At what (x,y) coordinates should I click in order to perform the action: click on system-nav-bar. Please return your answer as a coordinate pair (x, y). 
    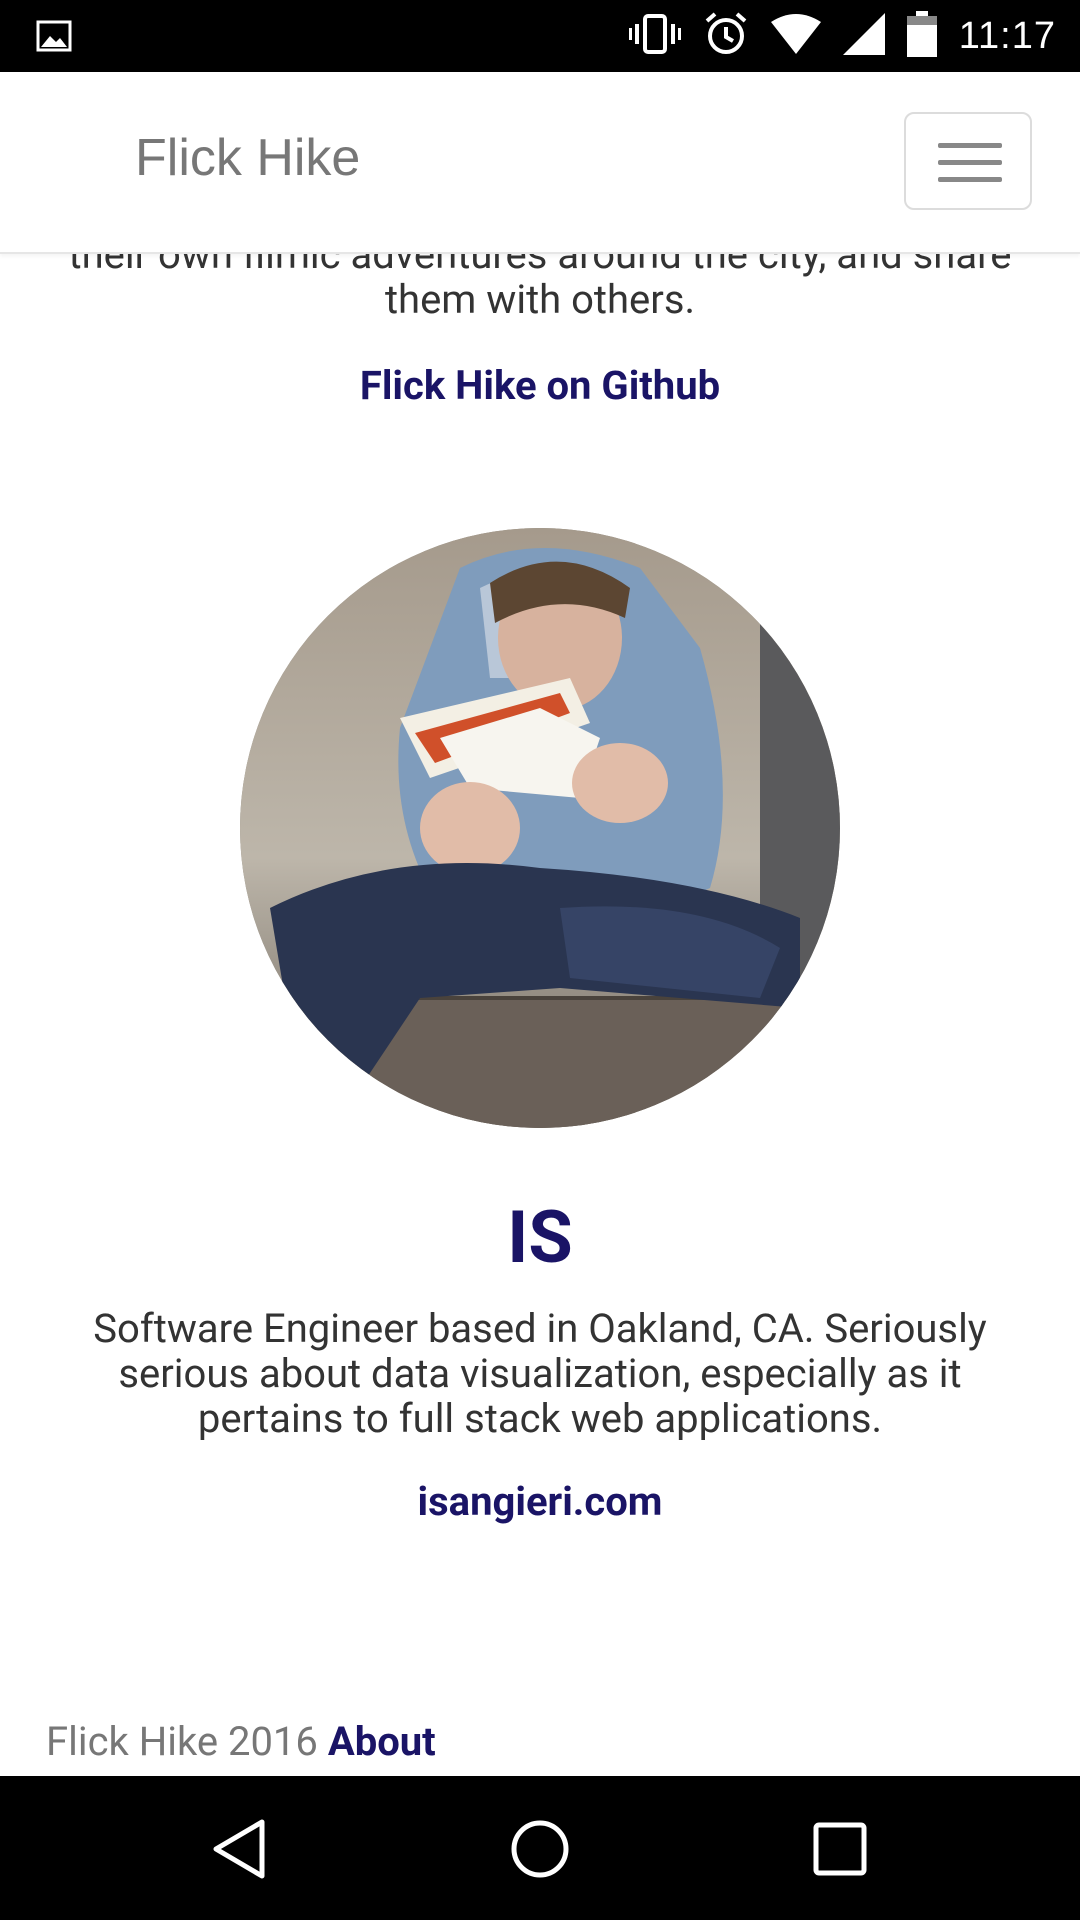
    Looking at the image, I should click on (540, 1848).